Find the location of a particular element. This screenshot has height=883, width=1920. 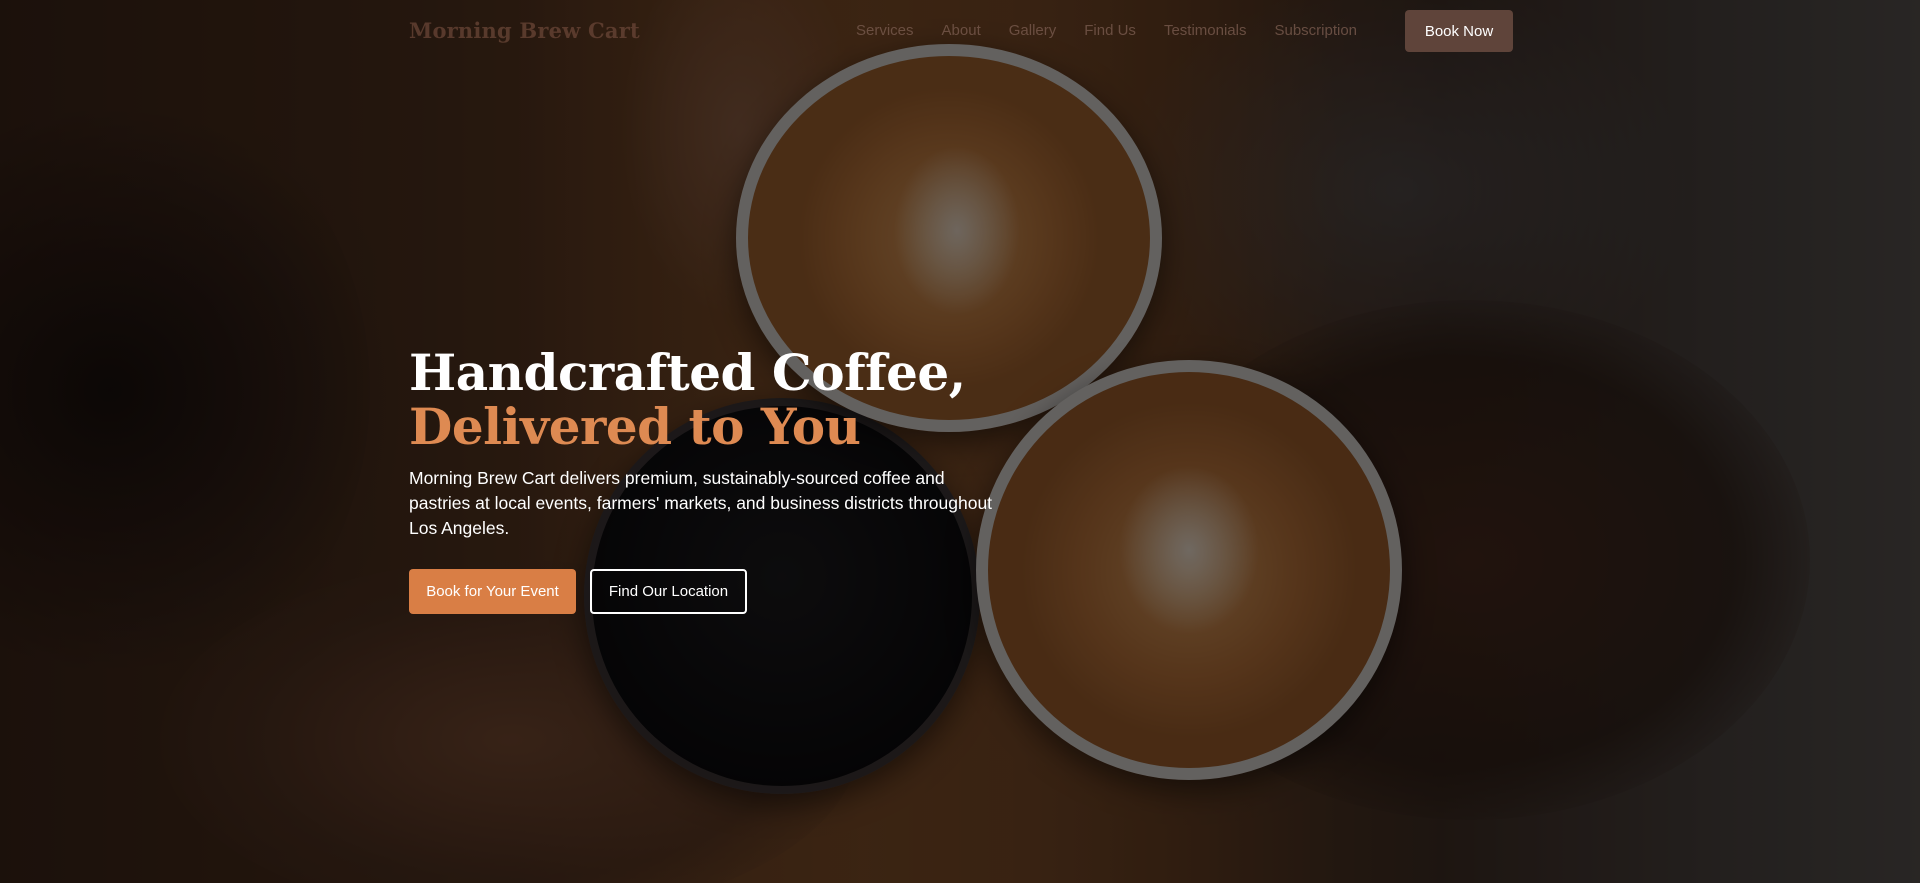

nav-link-about: About is located at coordinates (961, 30).